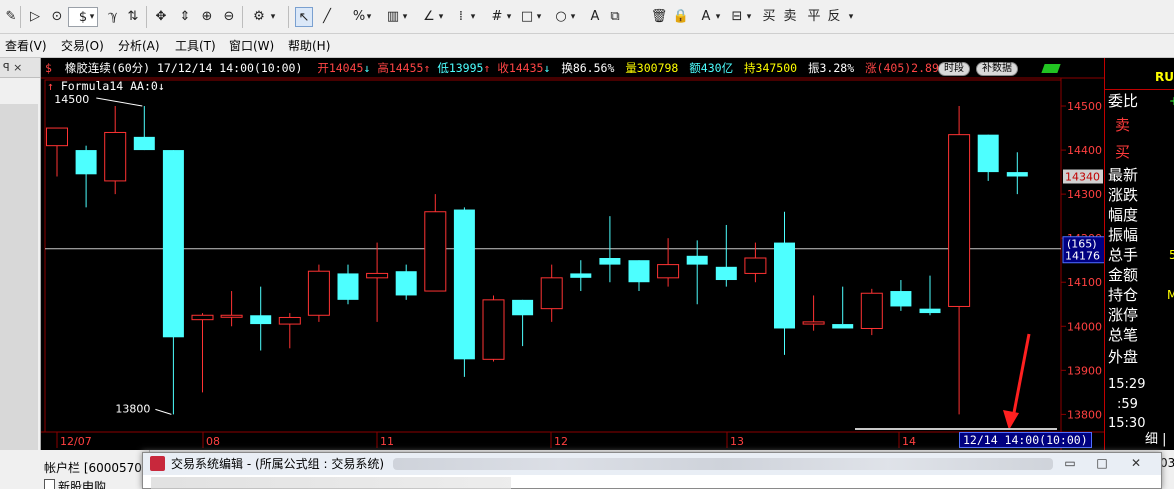  Describe the element at coordinates (790, 17) in the screenshot. I see `sell-button: 卖` at that location.